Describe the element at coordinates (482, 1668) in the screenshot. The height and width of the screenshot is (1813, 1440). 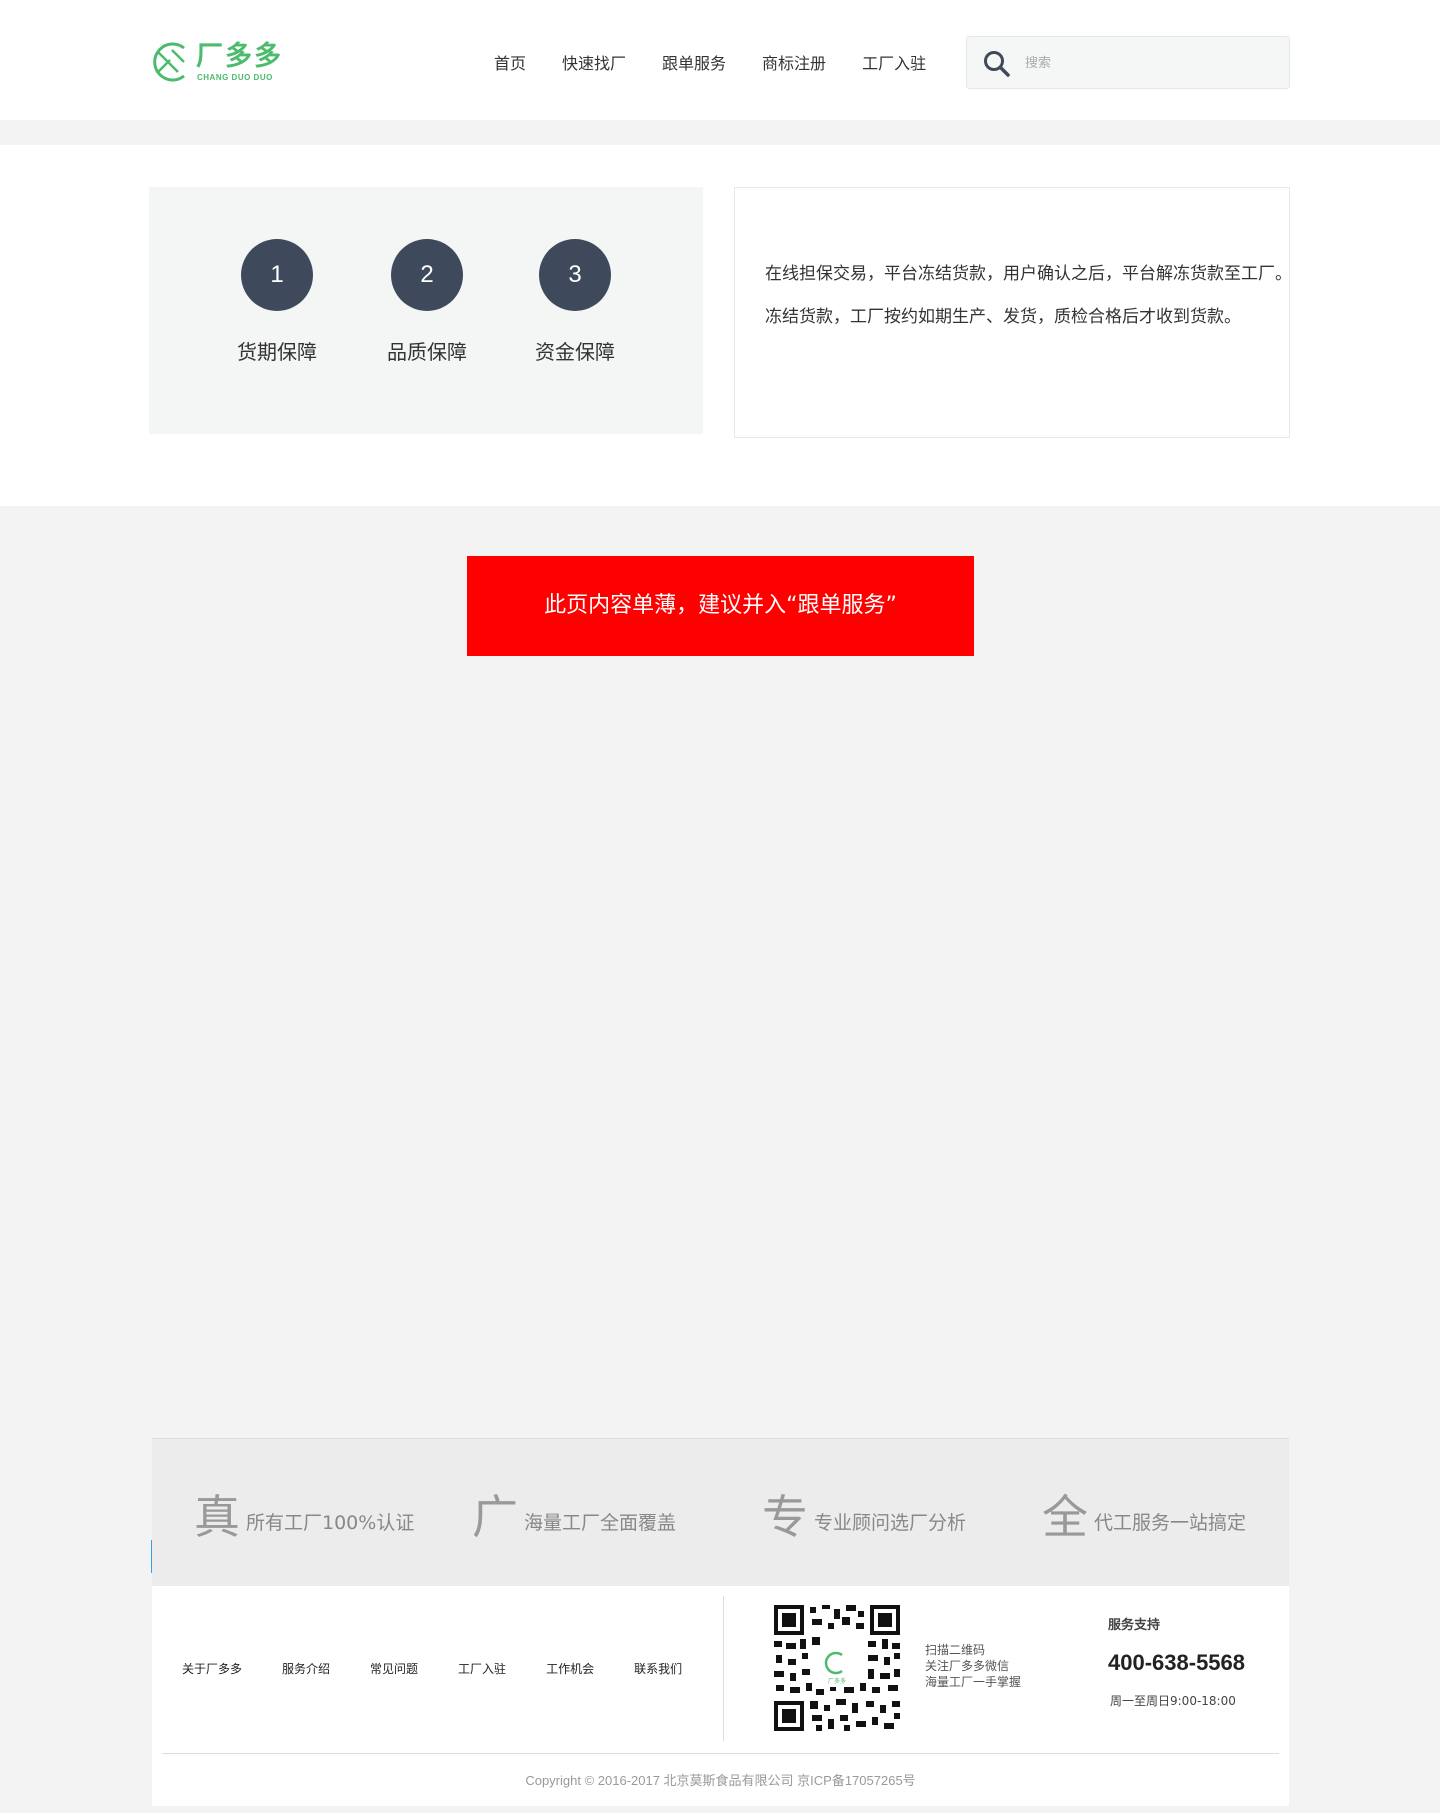
I see `footer-link-factory-join: 工厂入驻` at that location.